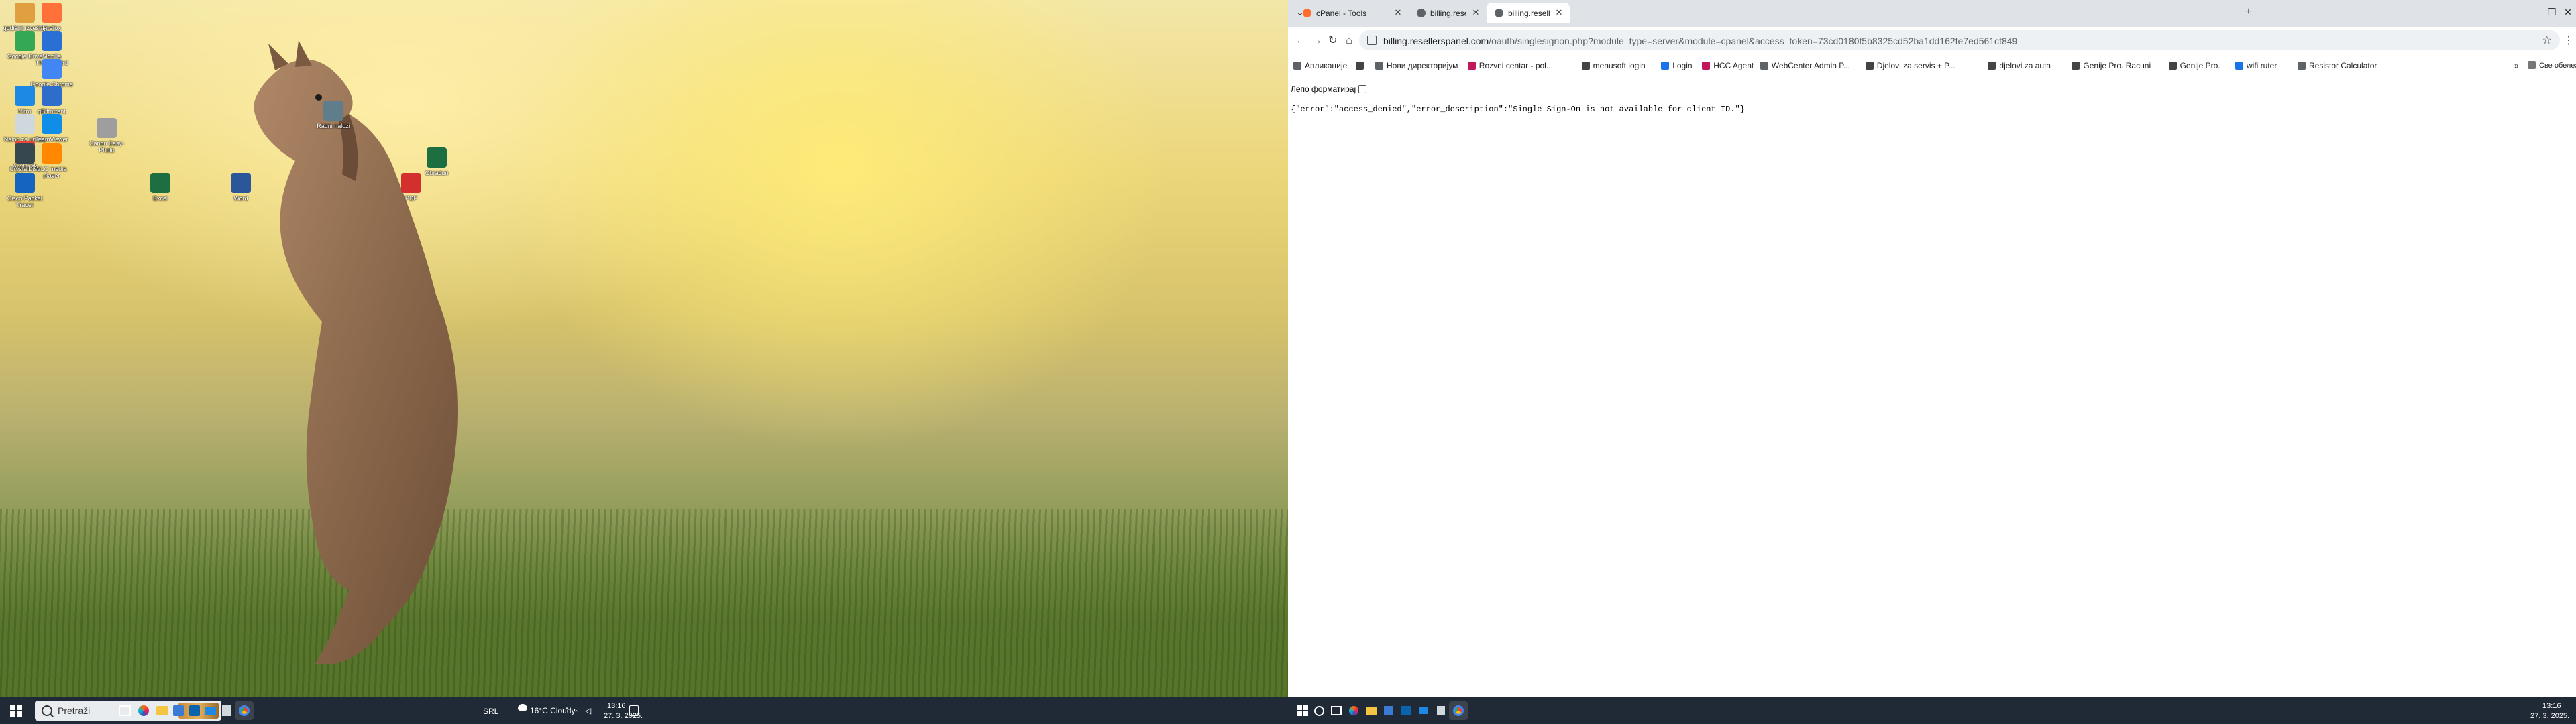  What do you see at coordinates (1528, 13) in the screenshot?
I see `tab-3: billing.resellerspanel.com/oauth ✕` at bounding box center [1528, 13].